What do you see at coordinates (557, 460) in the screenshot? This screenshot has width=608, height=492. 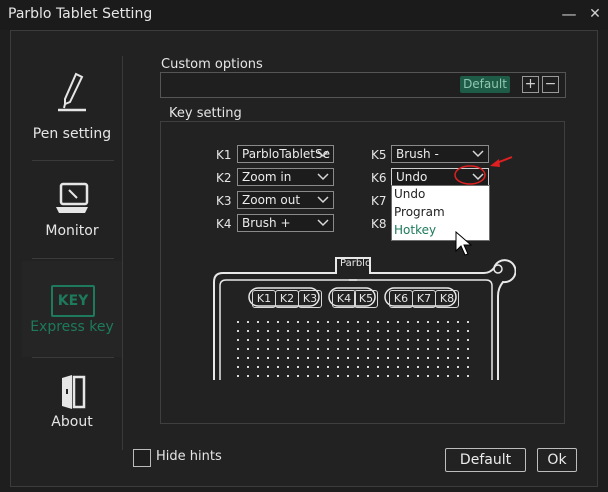 I see `ok-button: Ok` at bounding box center [557, 460].